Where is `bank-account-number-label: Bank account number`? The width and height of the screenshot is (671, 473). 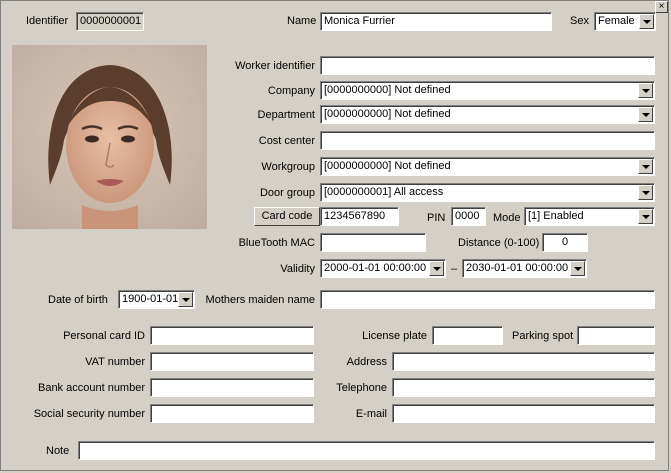 bank-account-number-label: Bank account number is located at coordinates (91, 388).